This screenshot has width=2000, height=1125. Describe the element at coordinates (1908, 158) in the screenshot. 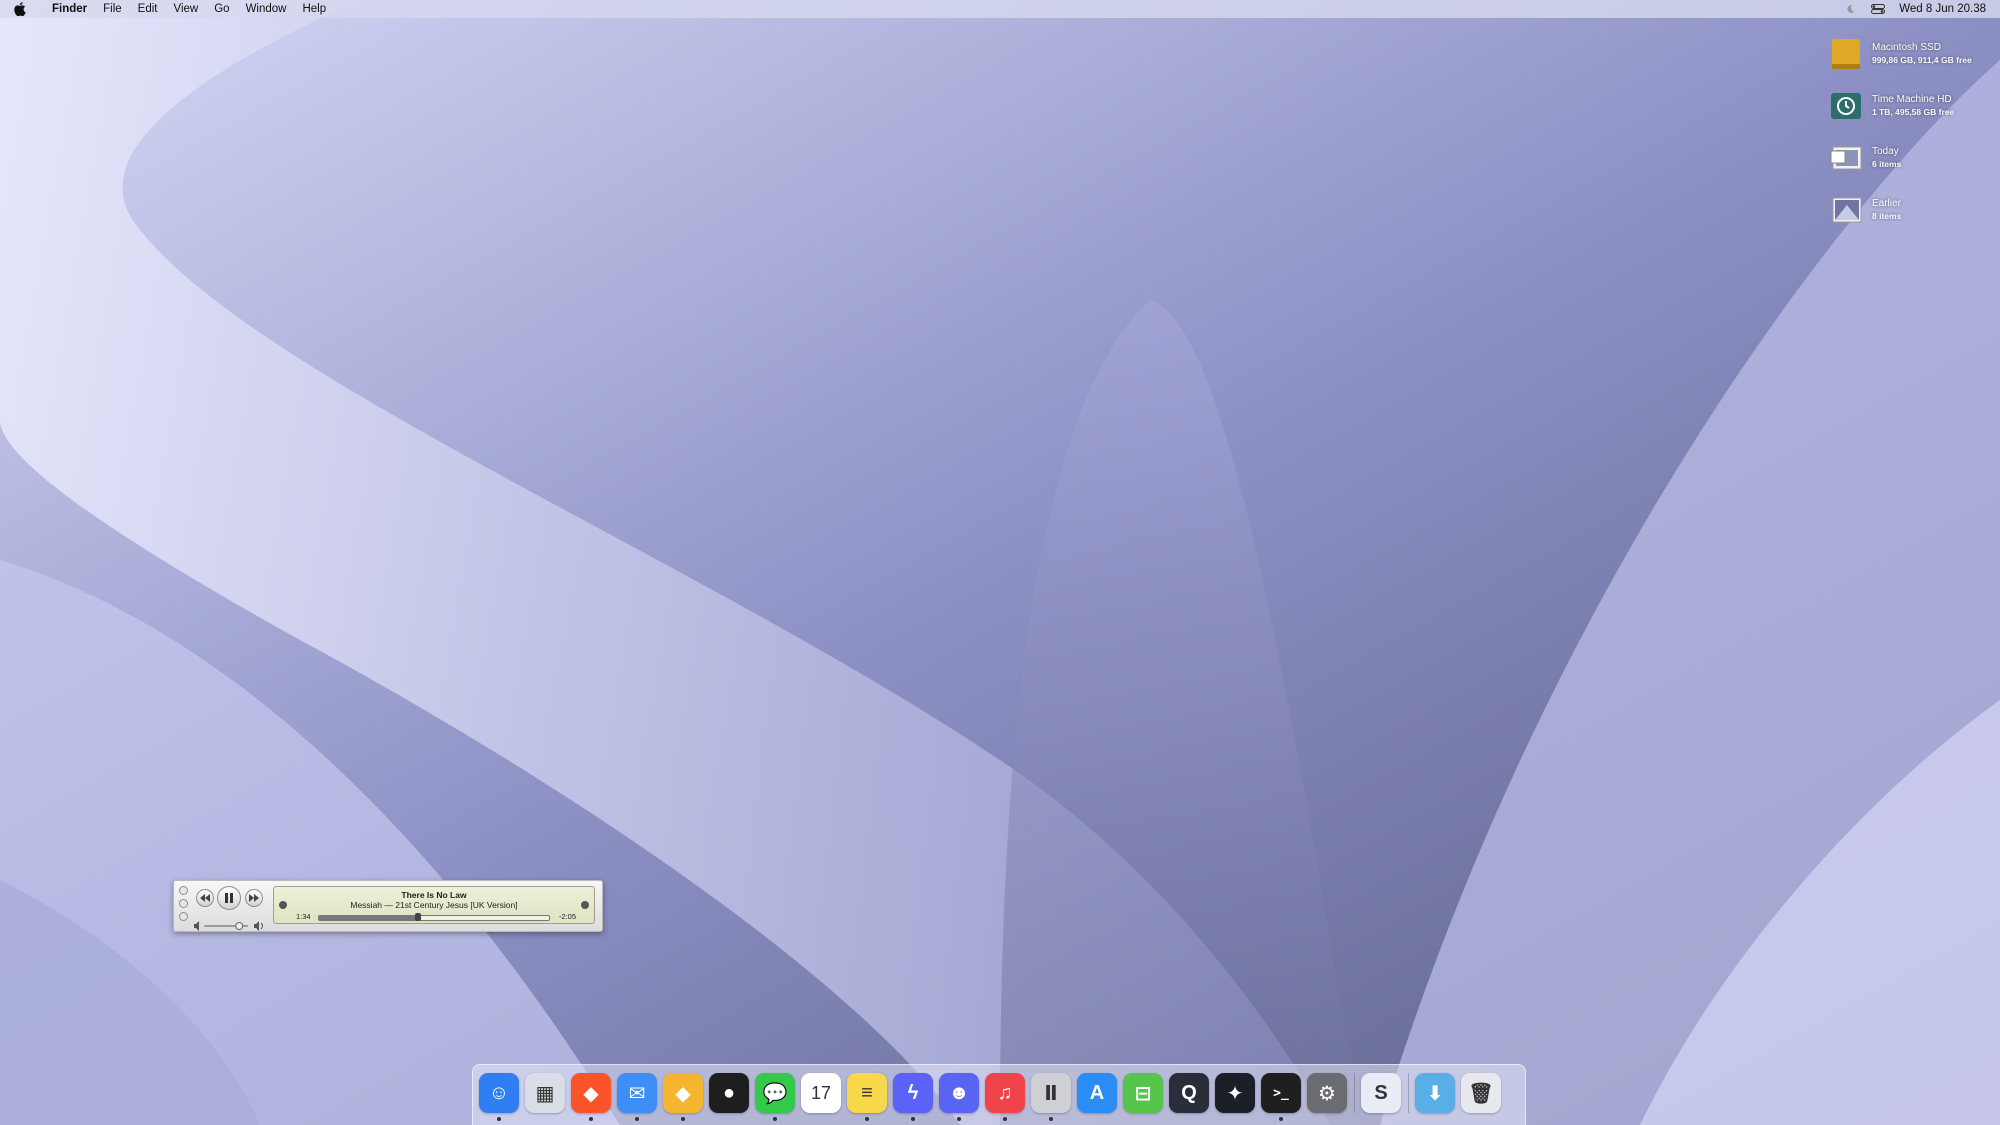

I see `desktop-item-today: Today 6 items` at that location.